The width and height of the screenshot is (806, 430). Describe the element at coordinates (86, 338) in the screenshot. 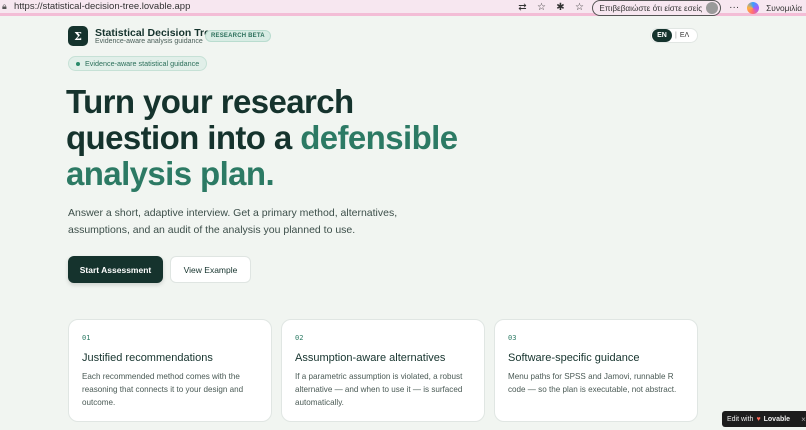

I see `card-number: 01` at that location.